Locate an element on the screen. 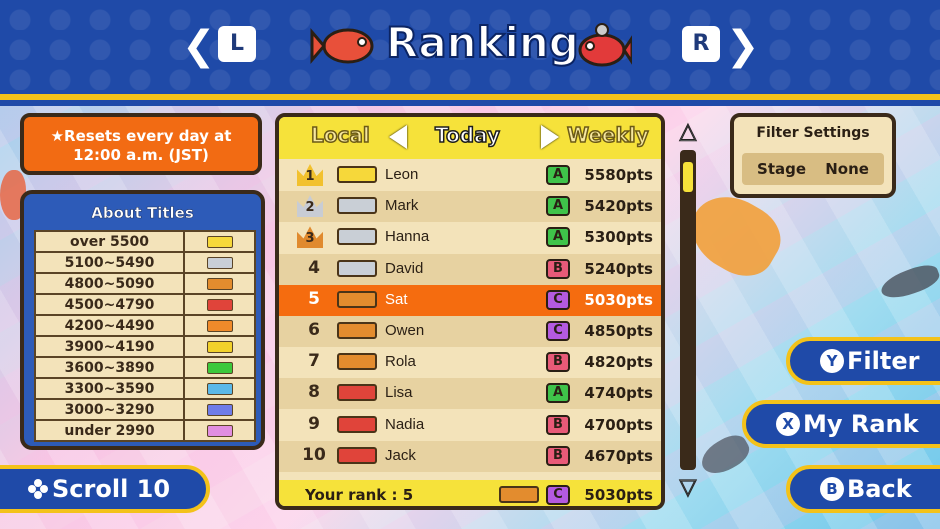  player-name: Mark is located at coordinates (402, 206).